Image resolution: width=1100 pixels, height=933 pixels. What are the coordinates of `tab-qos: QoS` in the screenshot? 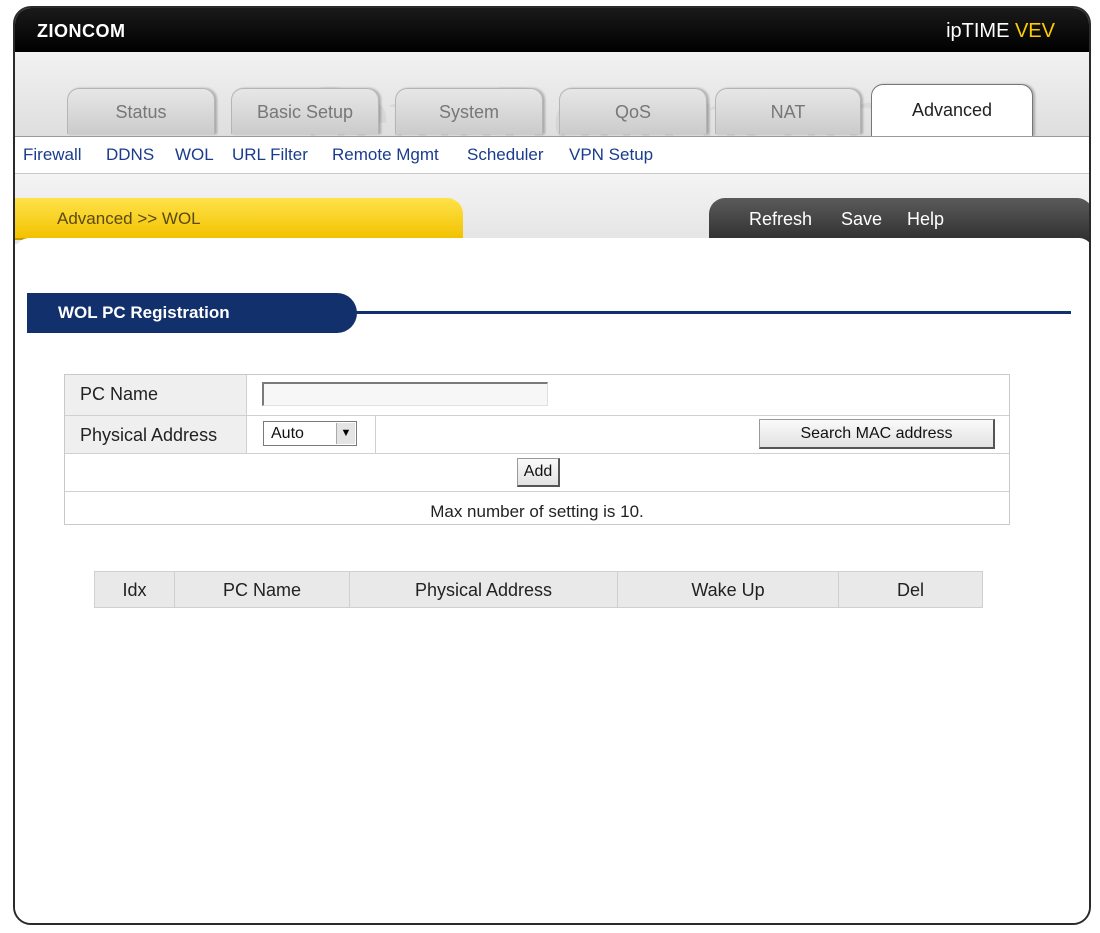 It's located at (633, 111).